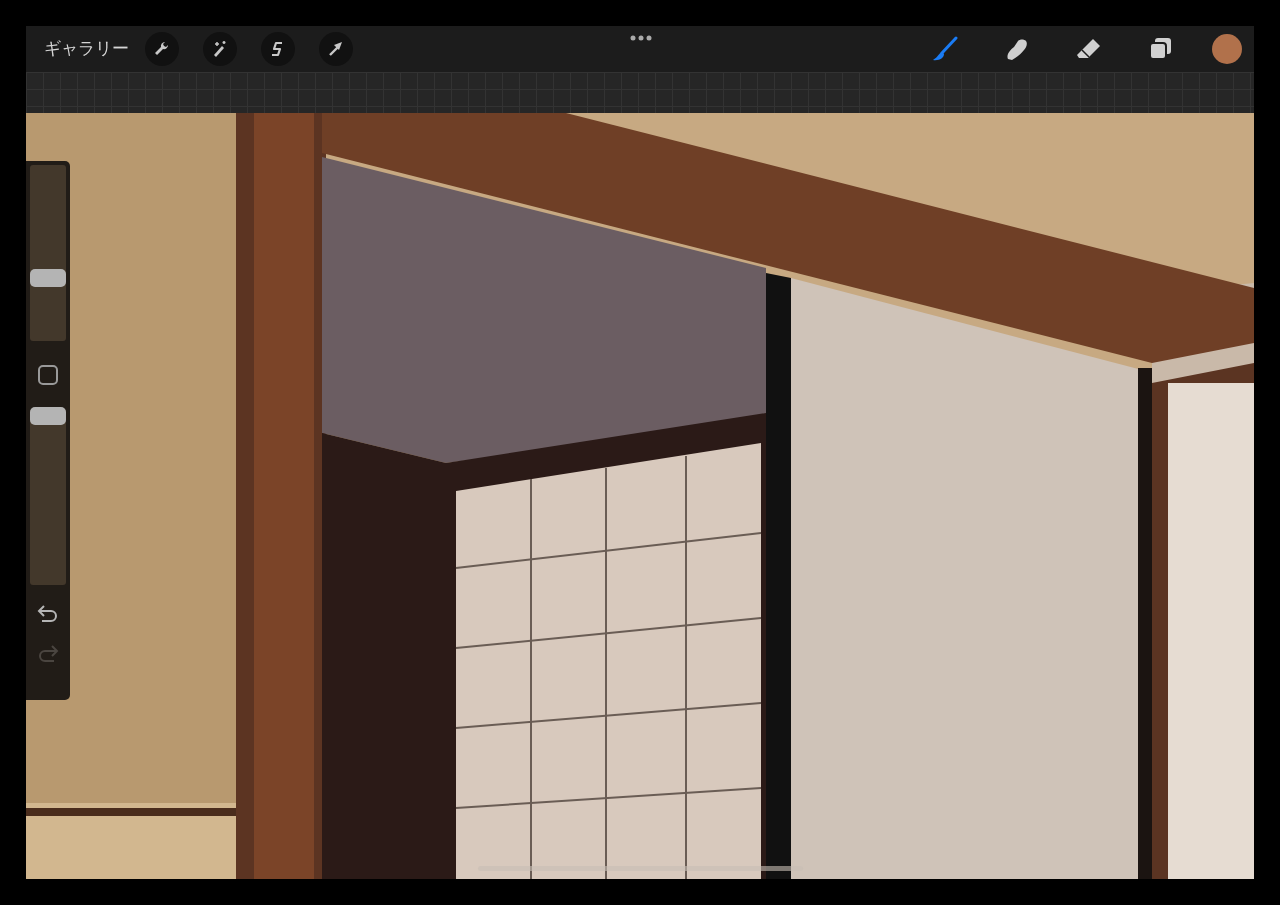 Image resolution: width=1280 pixels, height=905 pixels. Describe the element at coordinates (86, 49) in the screenshot. I see `gallery-link: ギャラリー` at that location.